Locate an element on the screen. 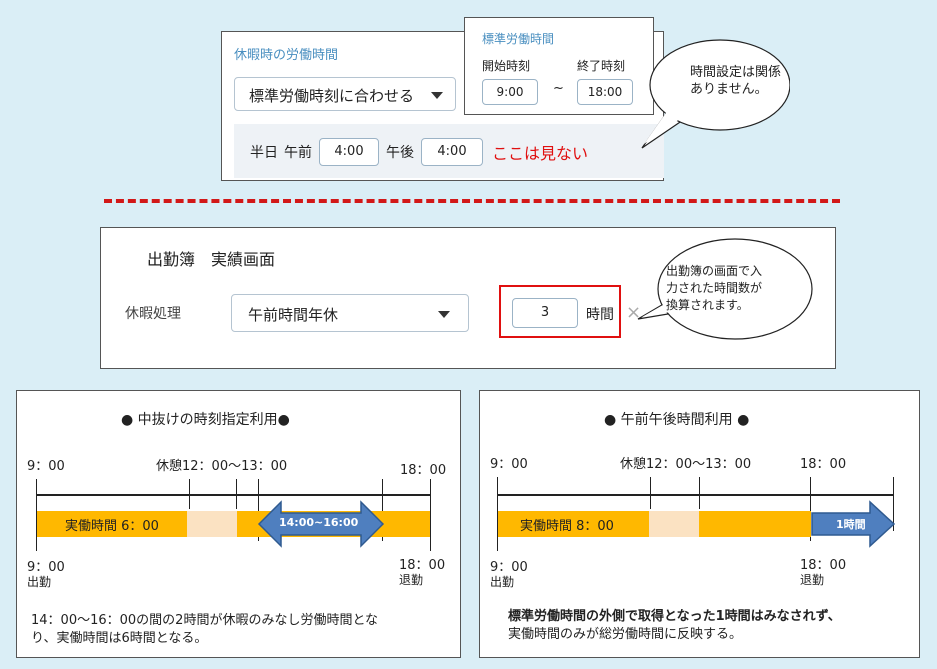  arrow-label: 1時間 is located at coordinates (851, 524).